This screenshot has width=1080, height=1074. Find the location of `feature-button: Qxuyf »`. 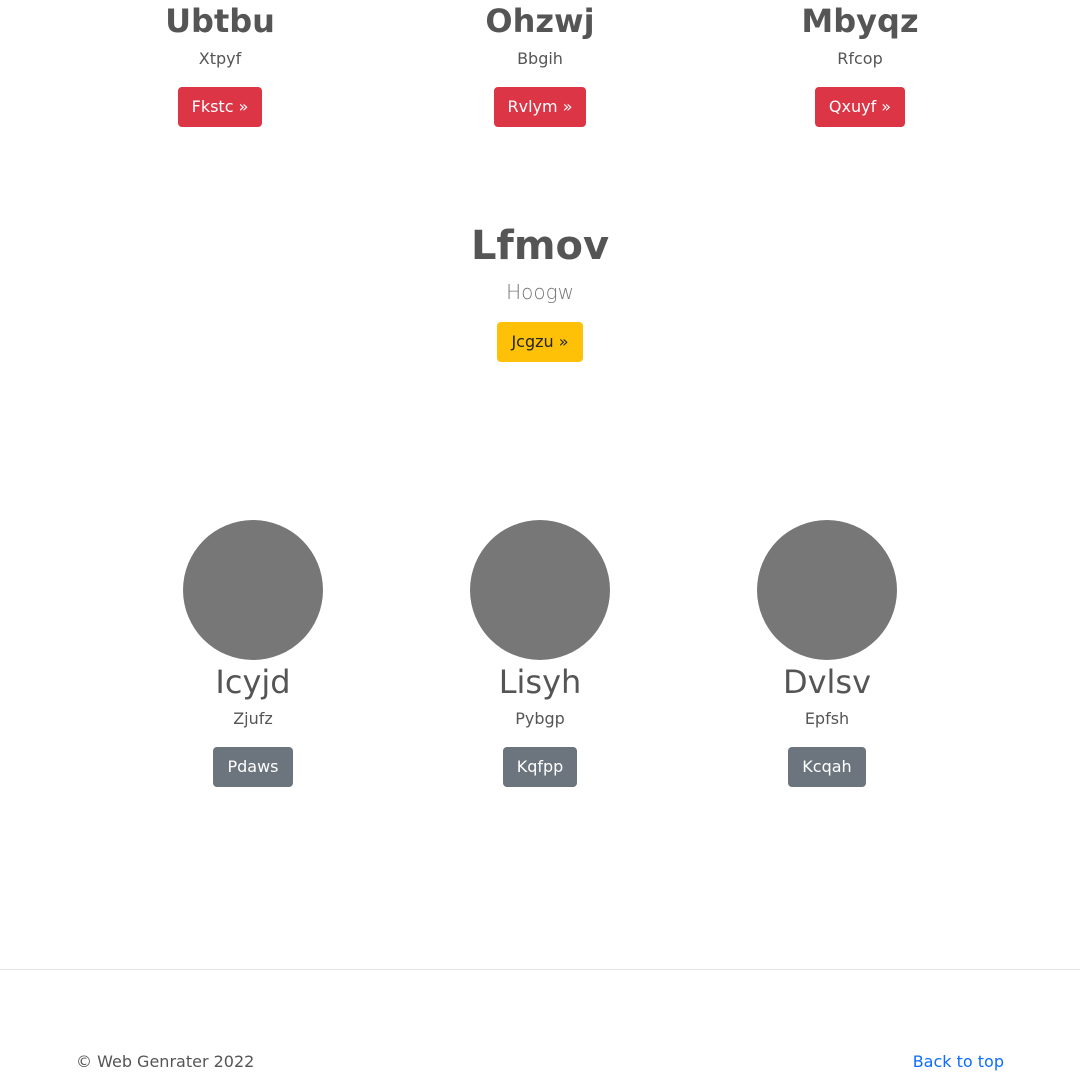

feature-button: Qxuyf » is located at coordinates (860, 107).